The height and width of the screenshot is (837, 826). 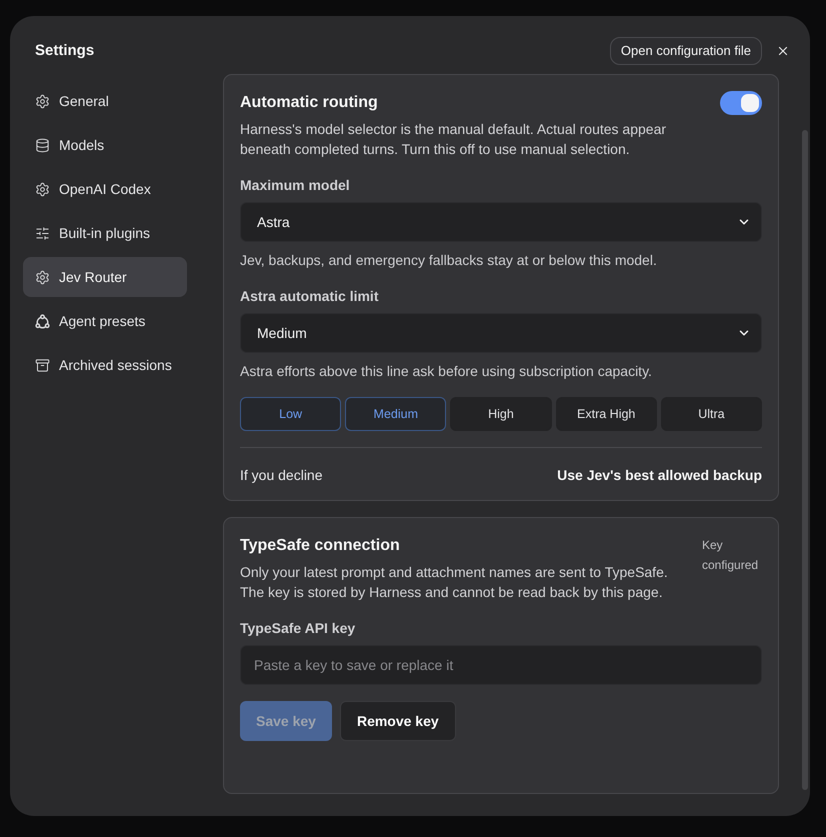 What do you see at coordinates (731, 555) in the screenshot?
I see `key-status: Key configured` at bounding box center [731, 555].